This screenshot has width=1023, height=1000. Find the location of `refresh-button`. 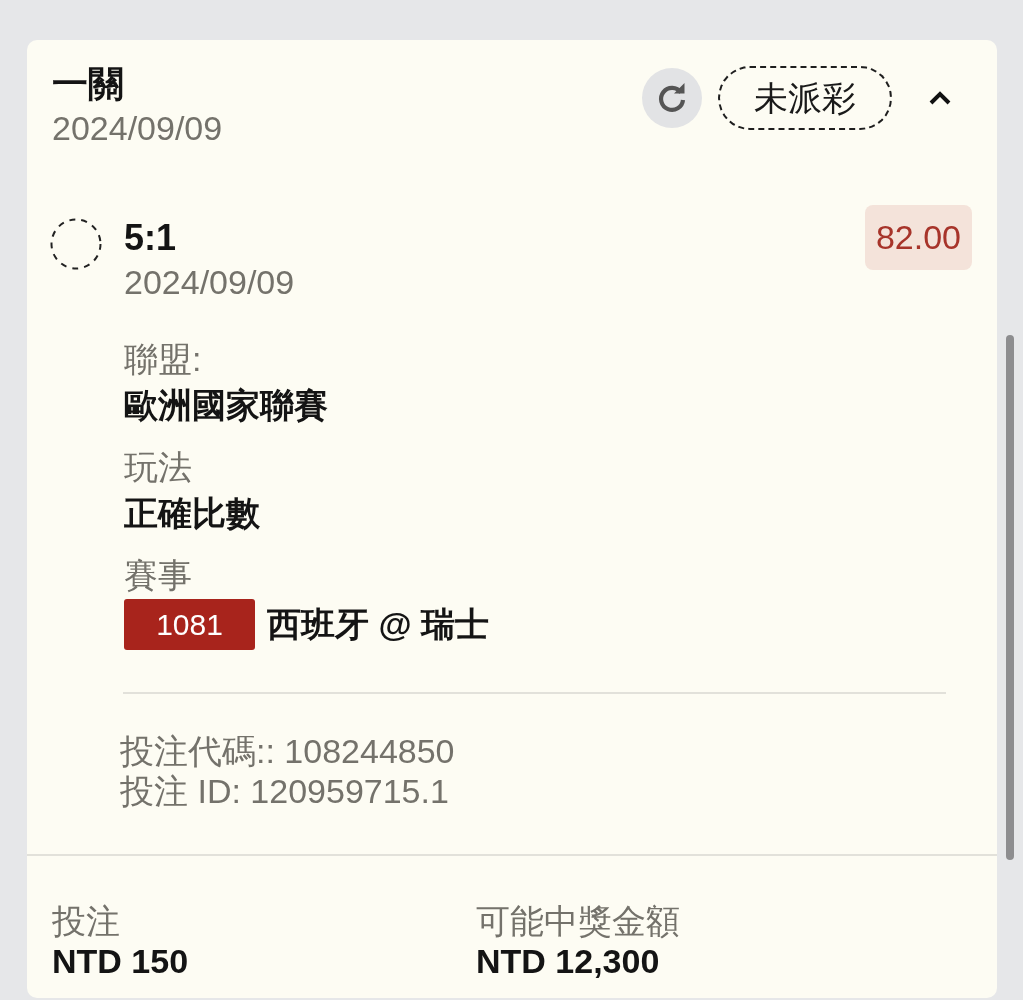

refresh-button is located at coordinates (672, 98).